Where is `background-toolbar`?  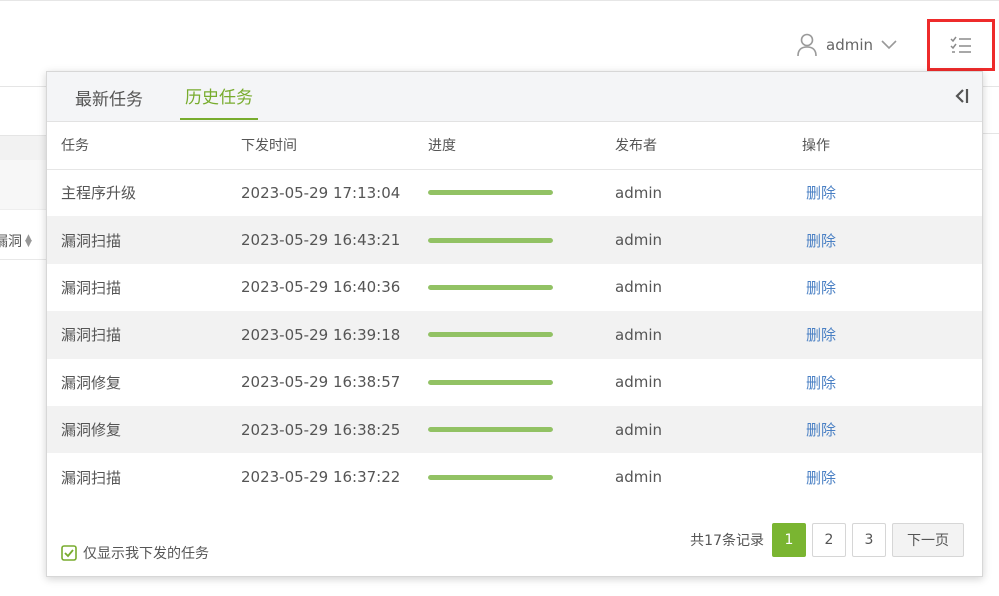
background-toolbar is located at coordinates (23, 111).